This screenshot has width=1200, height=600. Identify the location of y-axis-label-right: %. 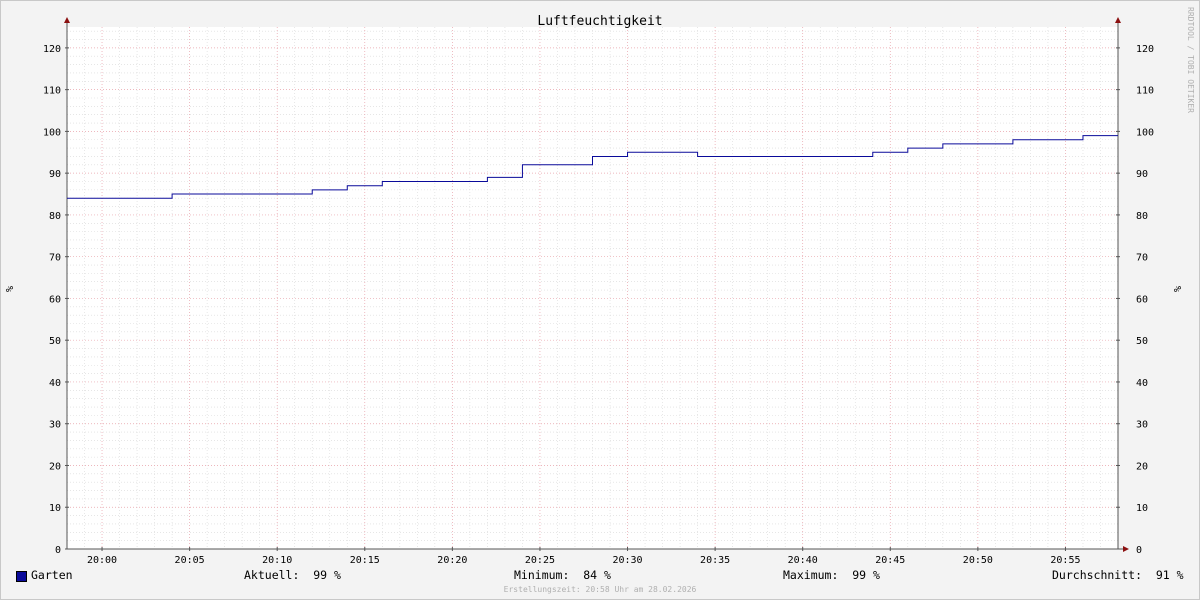
(1178, 289).